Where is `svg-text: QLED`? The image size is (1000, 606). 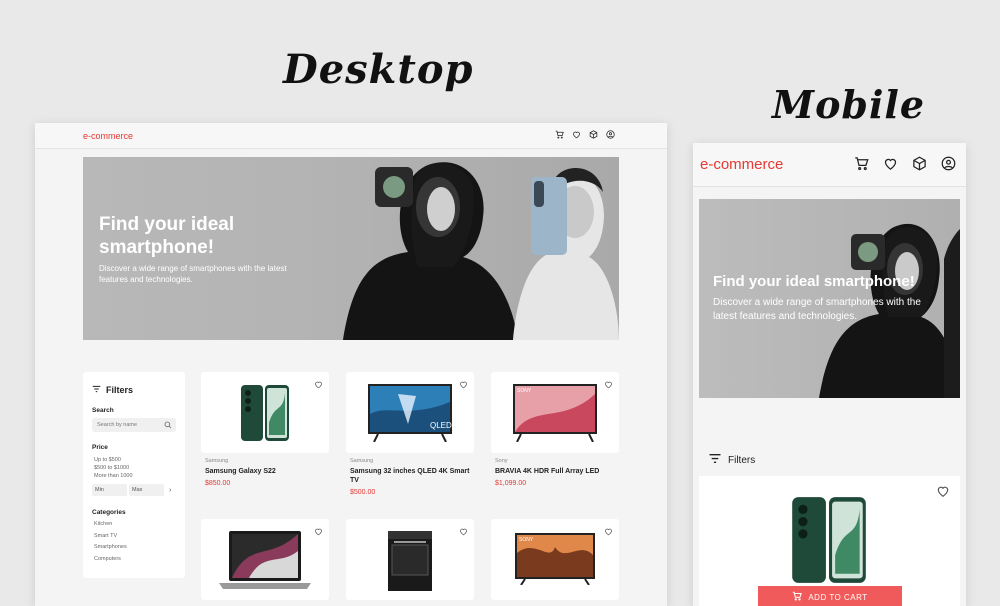 svg-text: QLED is located at coordinates (441, 425).